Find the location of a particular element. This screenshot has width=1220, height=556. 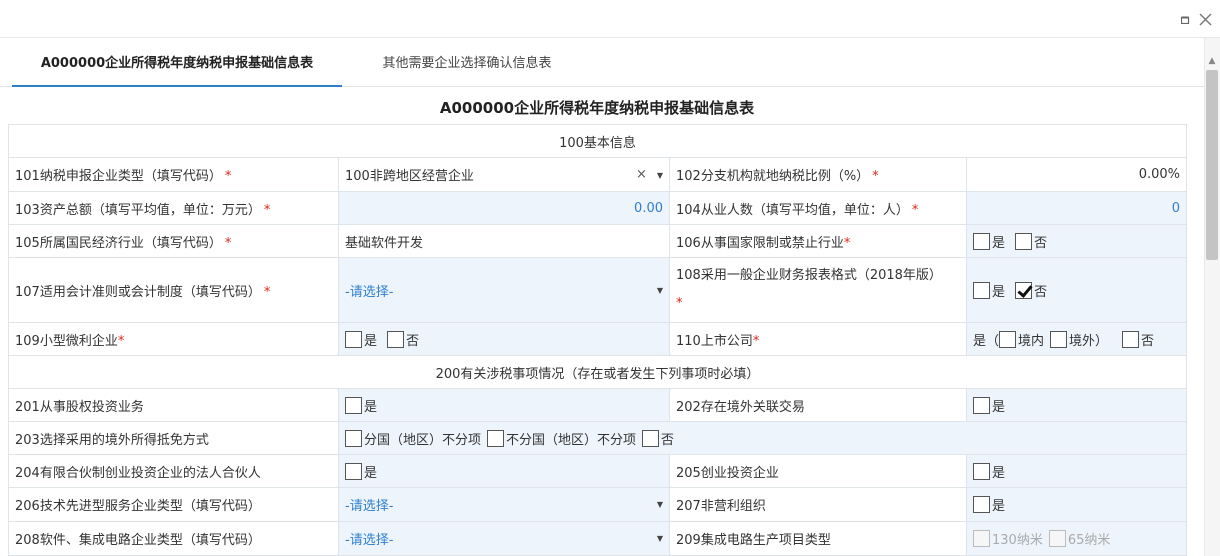

select-208-value: -请选择- is located at coordinates (369, 540).